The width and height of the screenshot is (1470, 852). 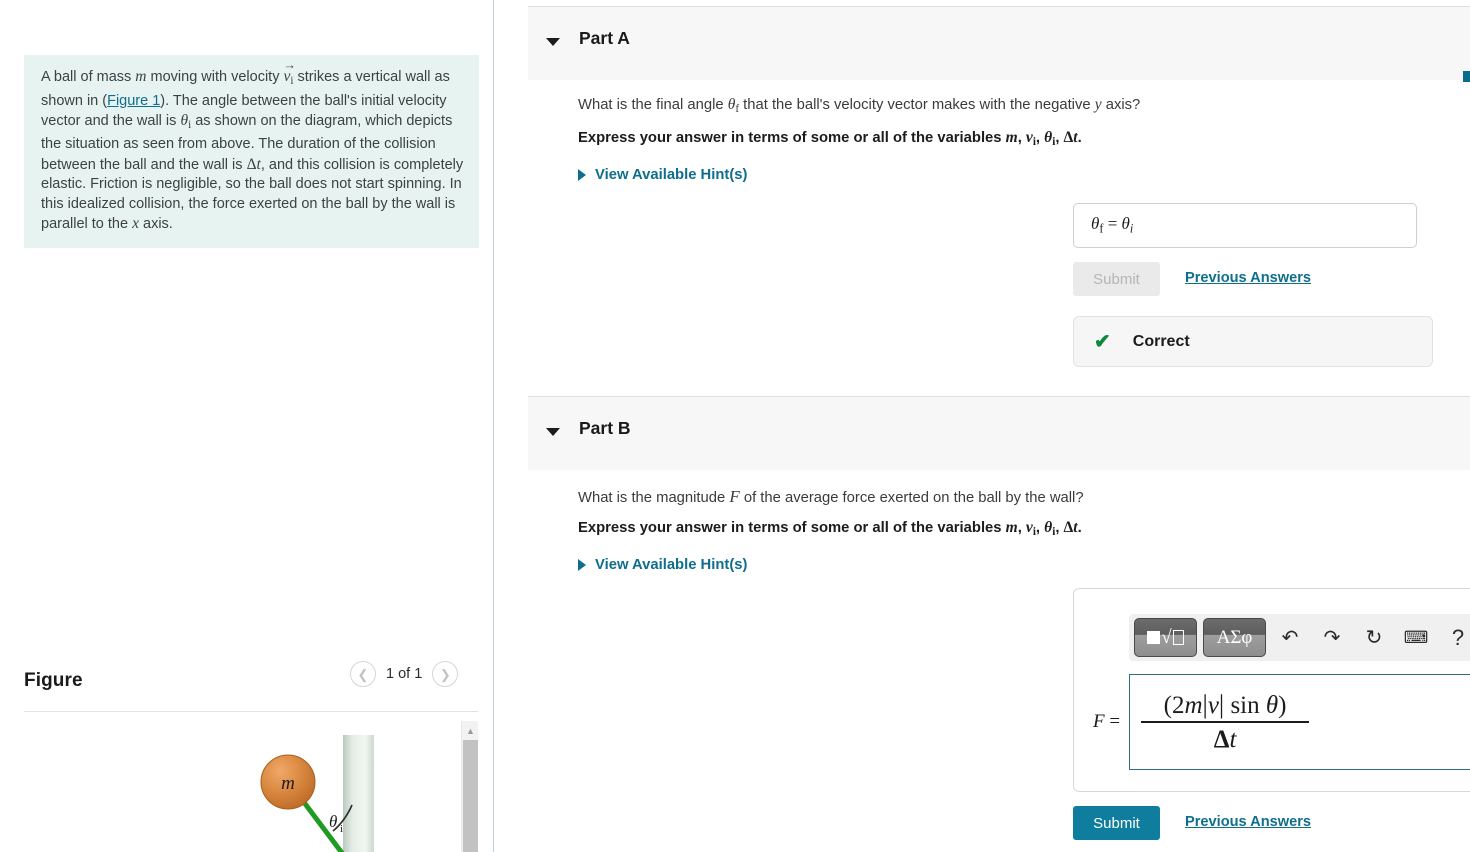 What do you see at coordinates (317, 793) in the screenshot?
I see `figure-diagram: m θ i` at bounding box center [317, 793].